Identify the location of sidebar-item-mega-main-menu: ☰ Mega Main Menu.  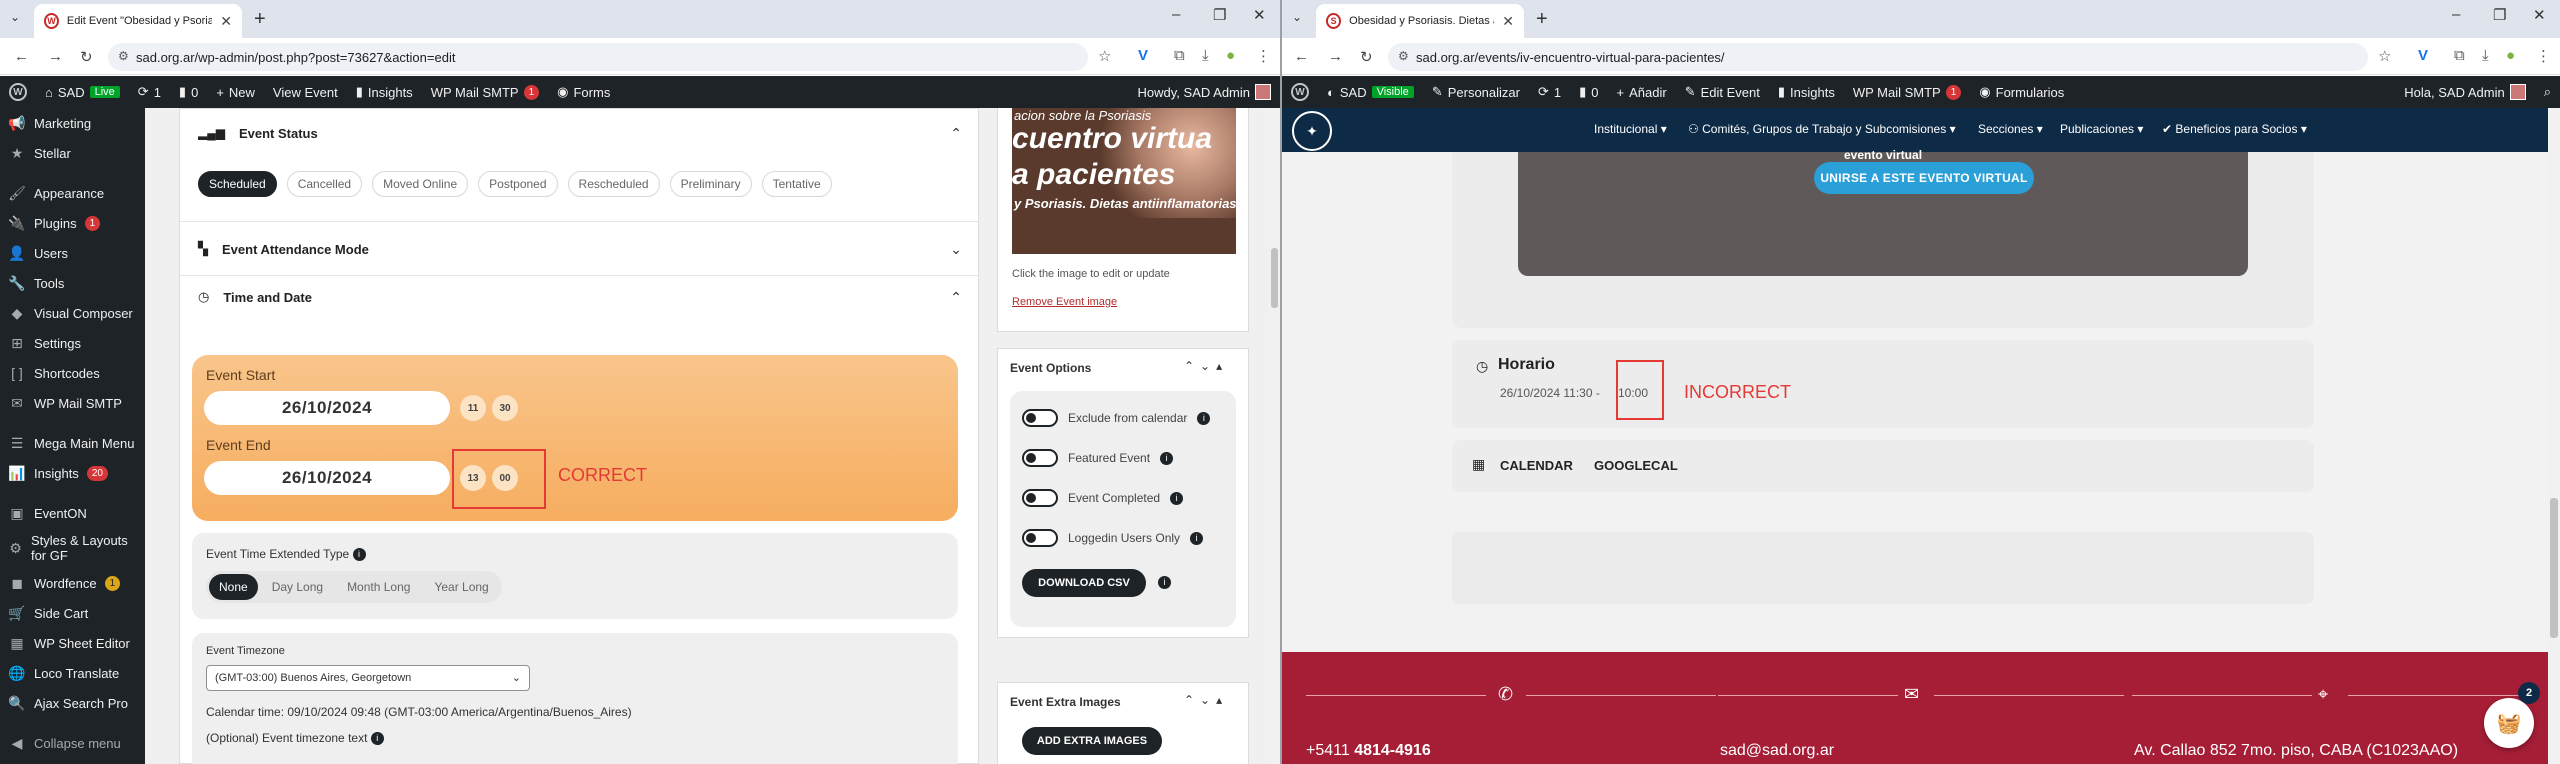
(72, 443).